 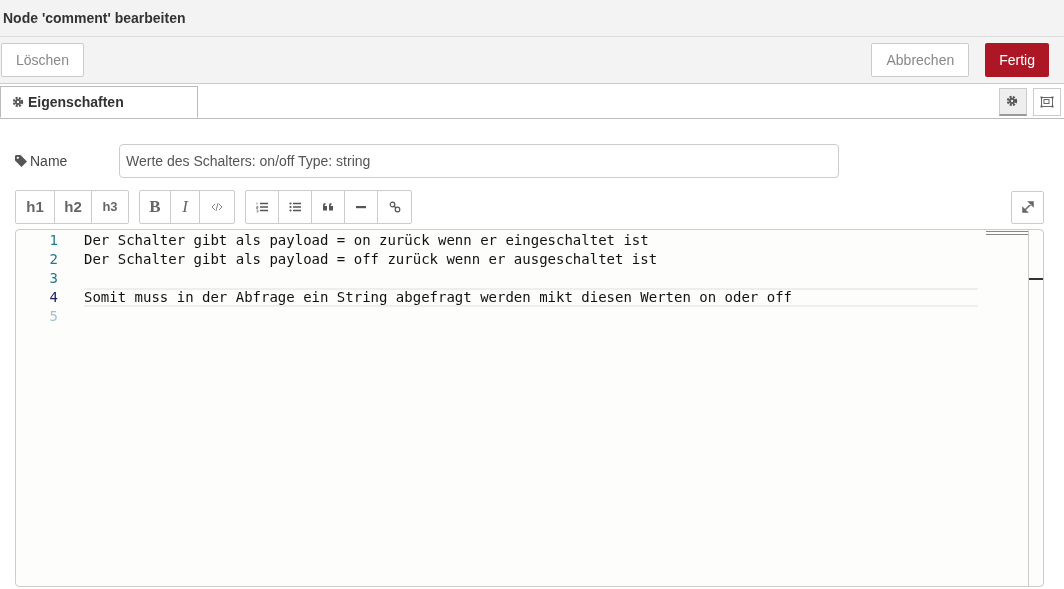 I want to click on cancel-button: Abbrechen, so click(x=920, y=60).